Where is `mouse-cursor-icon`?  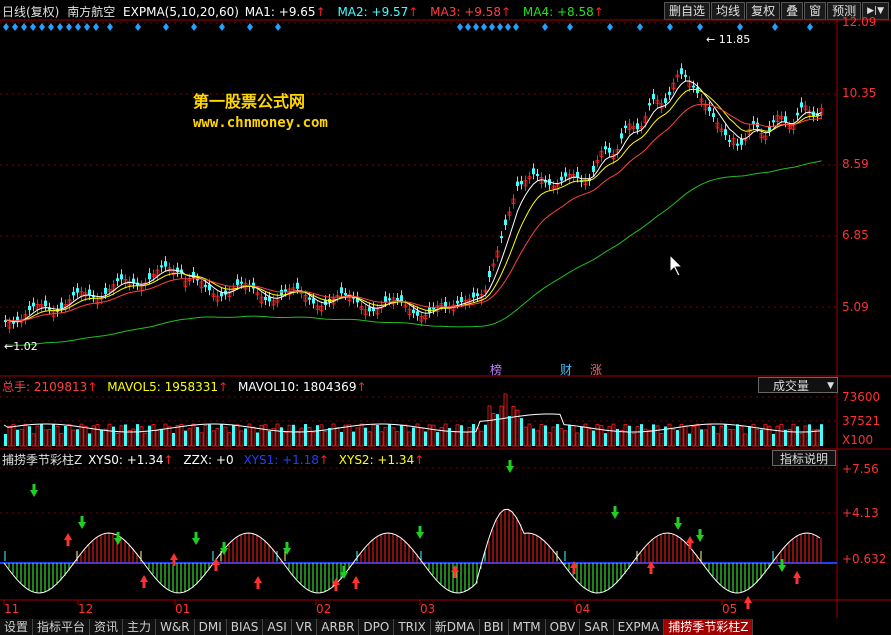
mouse-cursor-icon is located at coordinates (676, 265).